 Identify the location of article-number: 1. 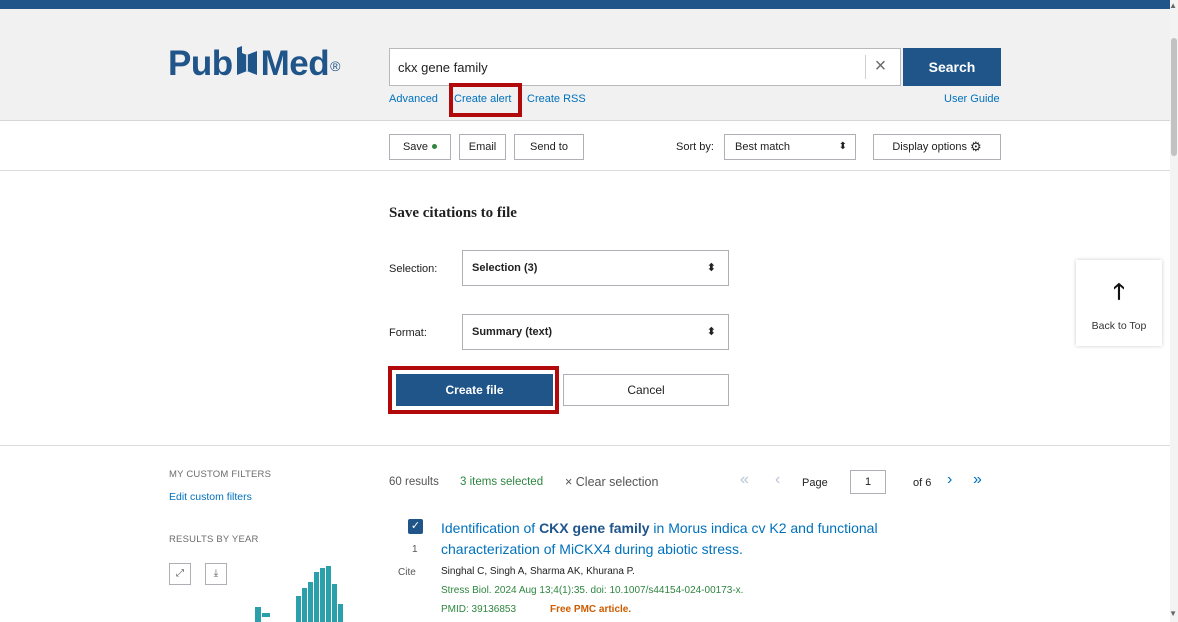
(415, 549).